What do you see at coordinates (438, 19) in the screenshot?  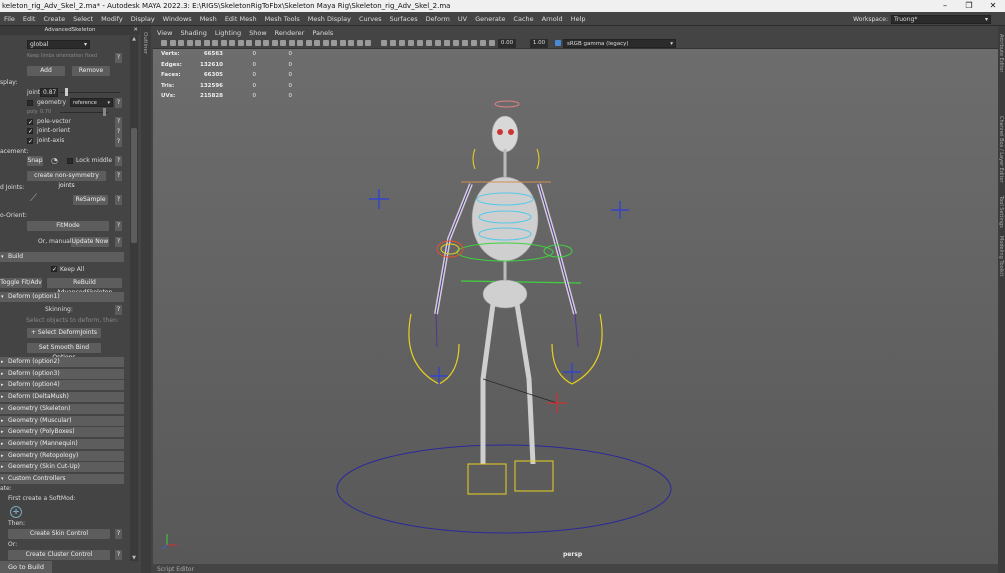 I see `menu-deform: Deform` at bounding box center [438, 19].